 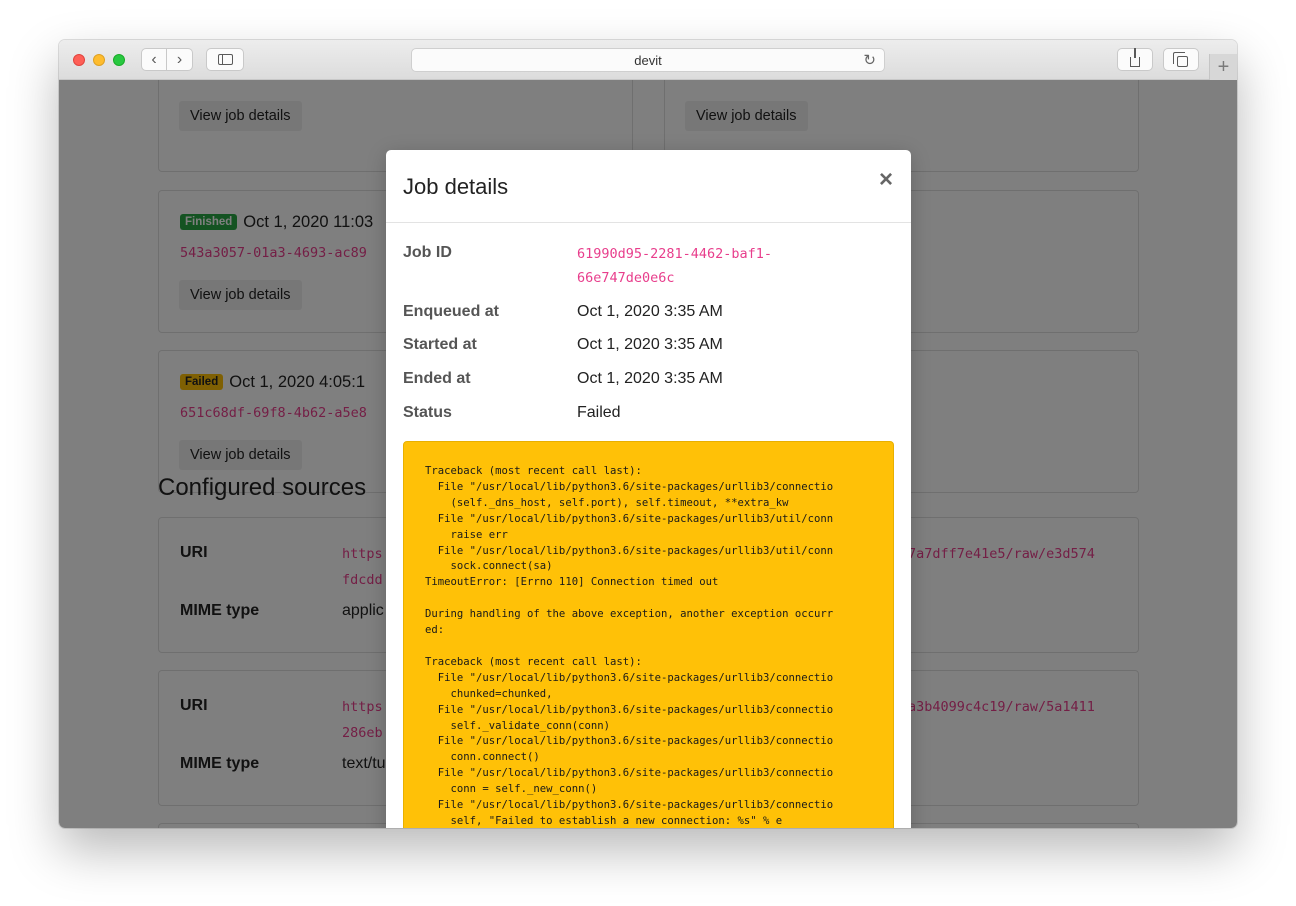 I want to click on zoom-window-button, so click(x=119, y=60).